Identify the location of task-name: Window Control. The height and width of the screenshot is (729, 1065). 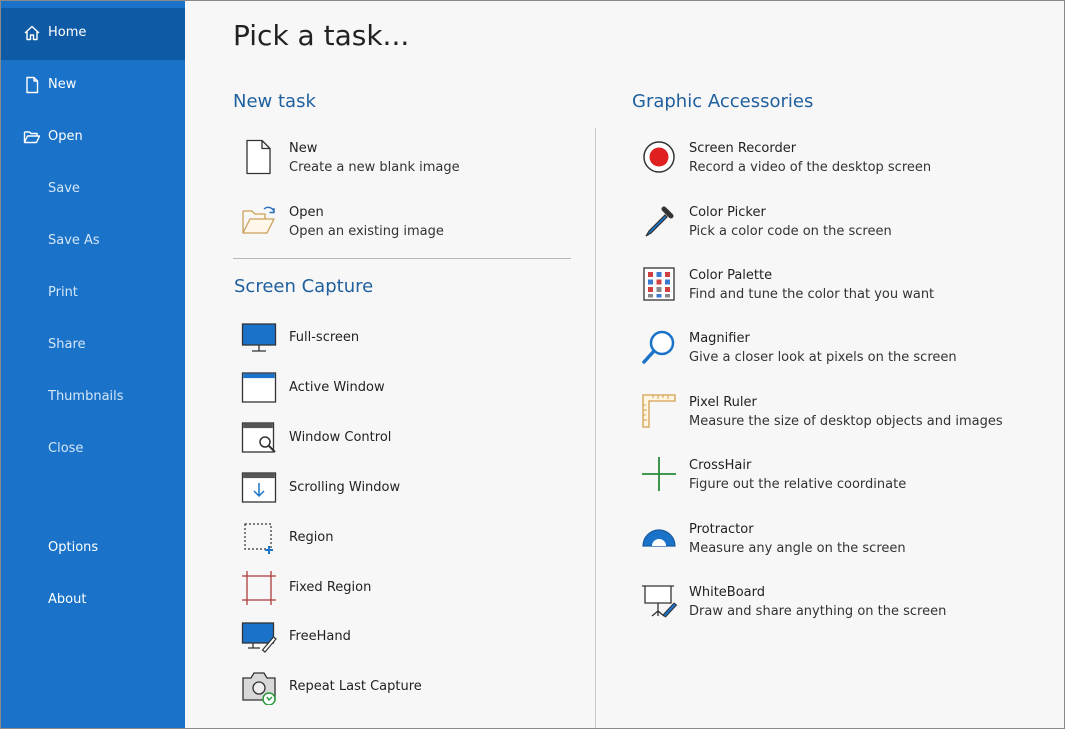
(340, 437).